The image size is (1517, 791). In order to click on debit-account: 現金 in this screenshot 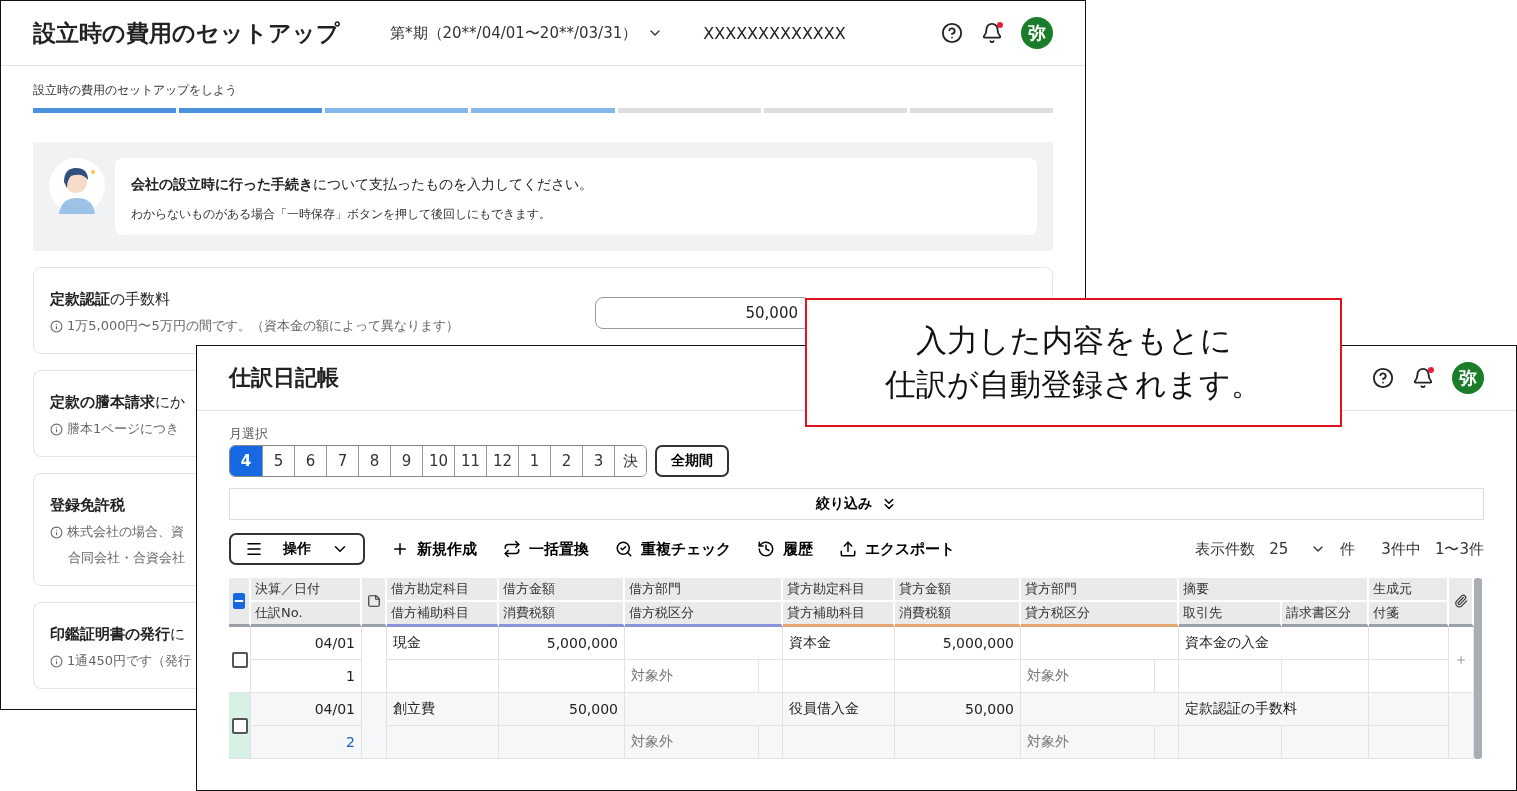, I will do `click(407, 643)`.